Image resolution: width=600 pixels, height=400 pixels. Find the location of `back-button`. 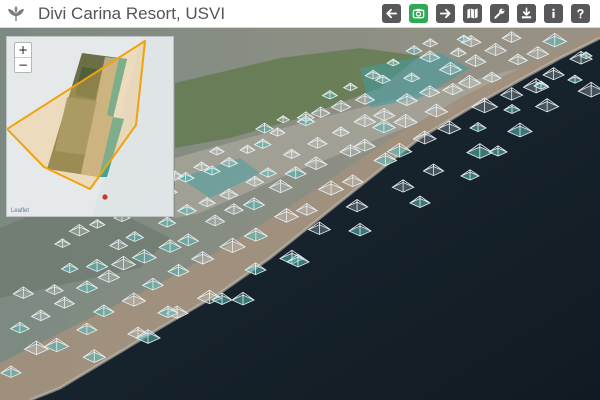

back-button is located at coordinates (391, 13).